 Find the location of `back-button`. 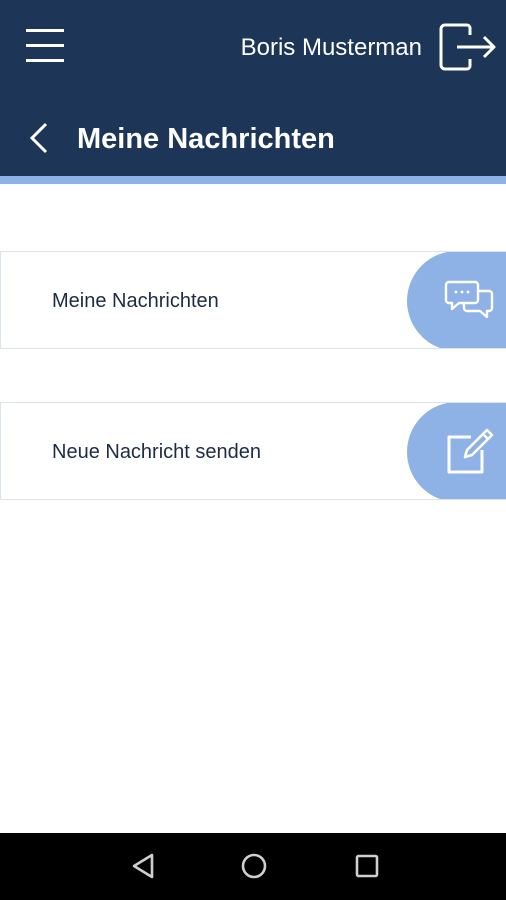

back-button is located at coordinates (41, 138).